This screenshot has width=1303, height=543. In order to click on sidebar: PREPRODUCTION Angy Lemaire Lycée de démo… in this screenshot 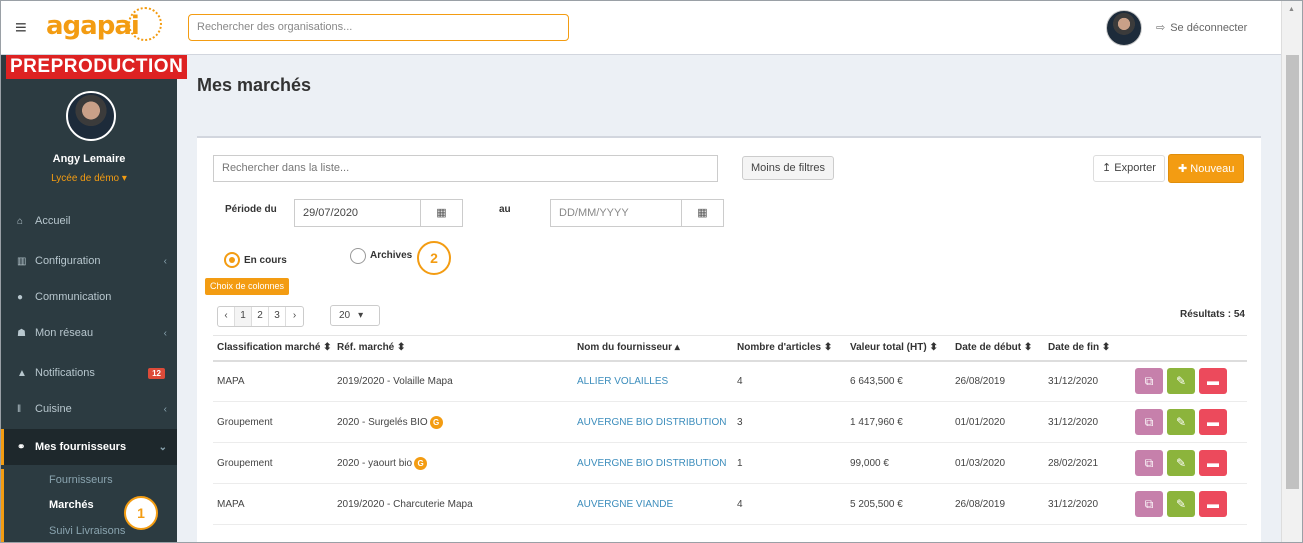, I will do `click(94, 298)`.